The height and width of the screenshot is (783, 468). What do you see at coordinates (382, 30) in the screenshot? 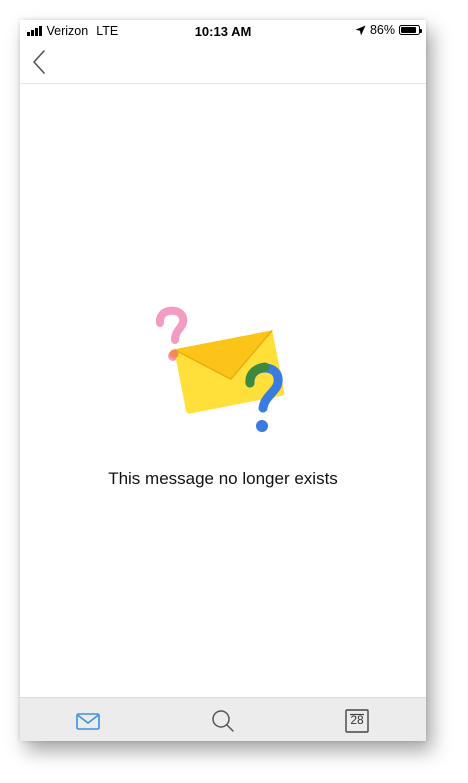
I see `battery-percent: 86%` at bounding box center [382, 30].